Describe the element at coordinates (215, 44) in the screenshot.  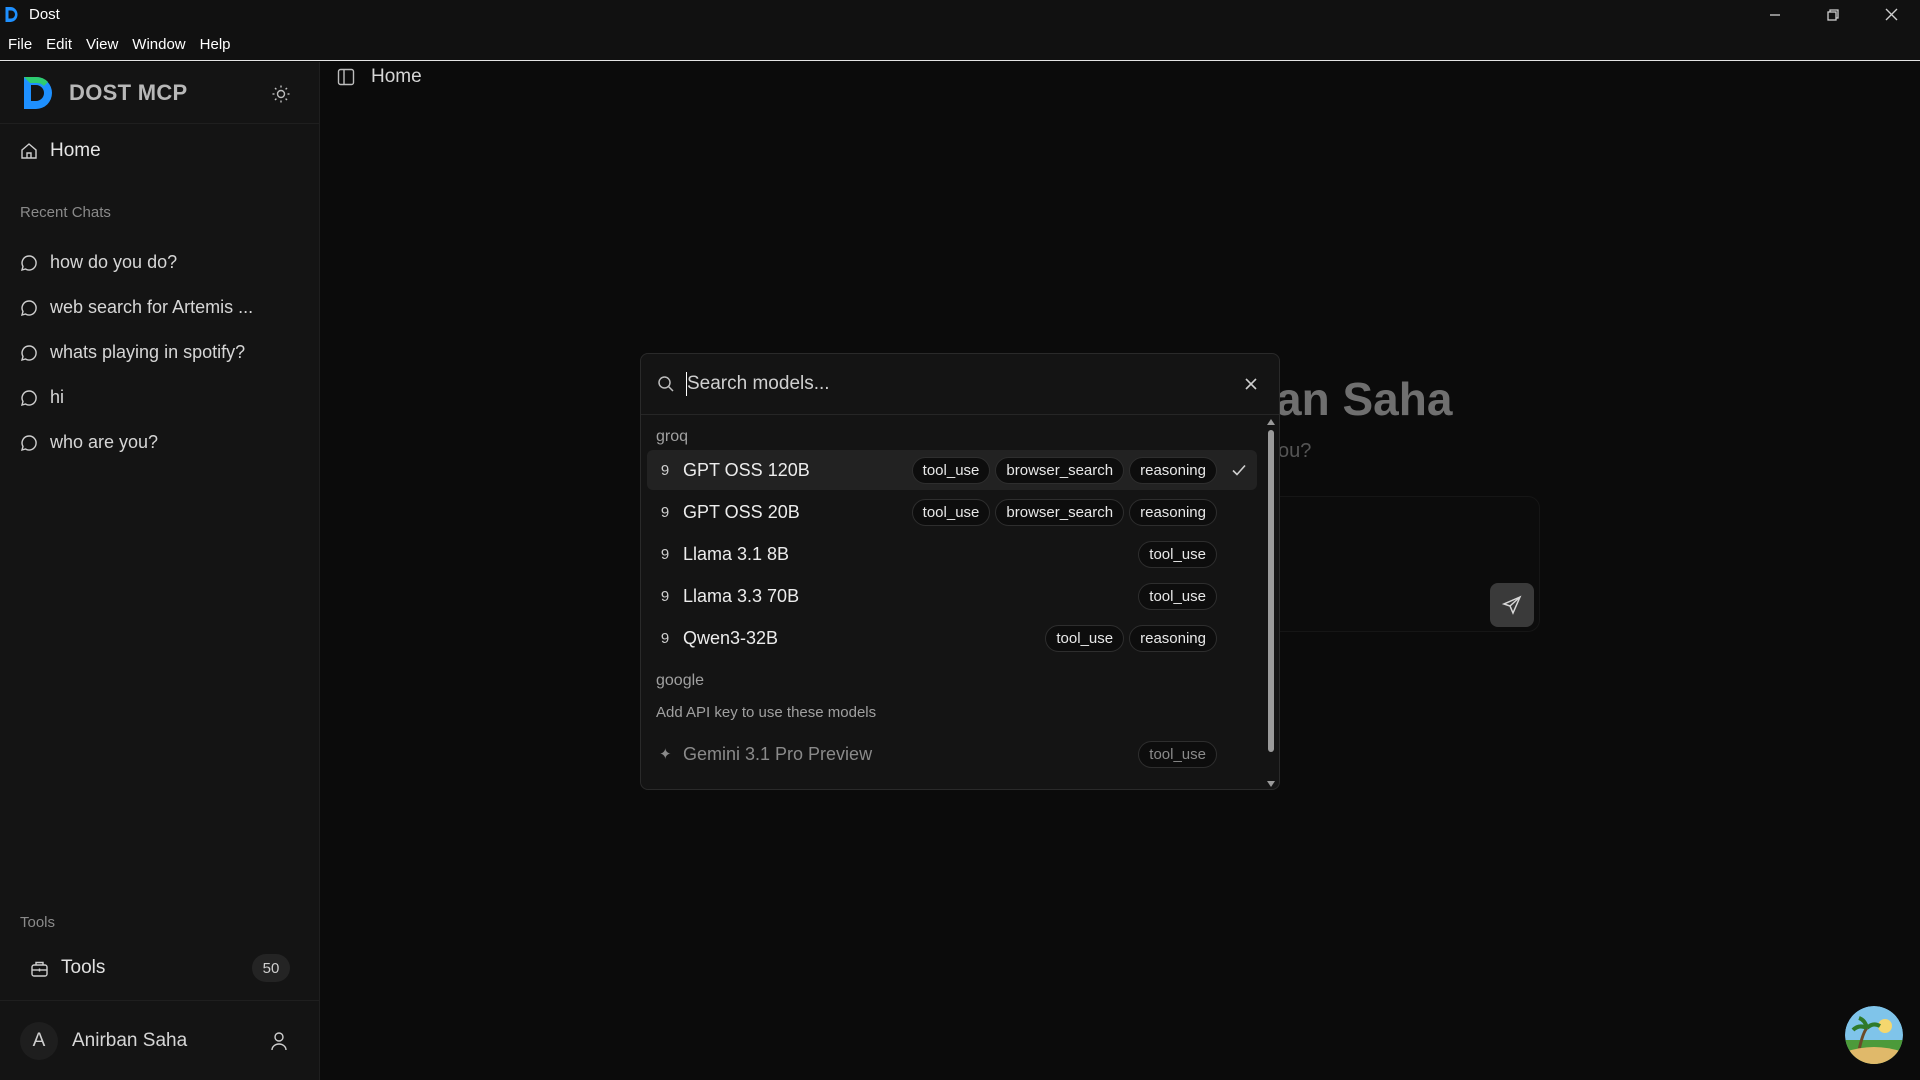
I see `menu-help: Help` at that location.